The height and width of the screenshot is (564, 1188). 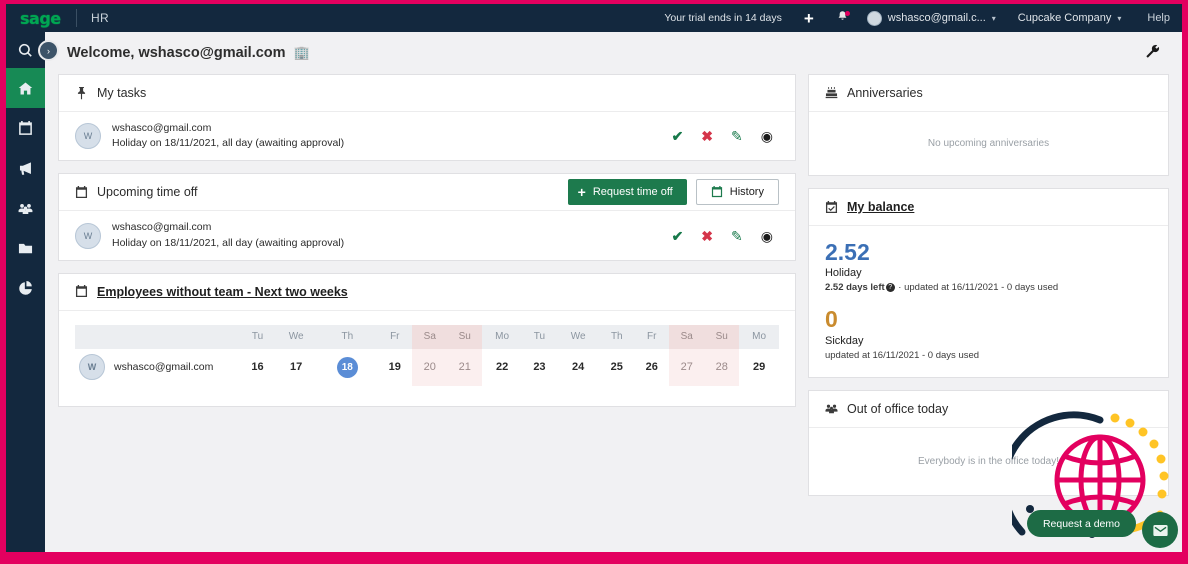 I want to click on calendar-header: Tu We Th Fr Sa Su Mo Tu We Th Fr Sa Su Mo, so click(x=427, y=336).